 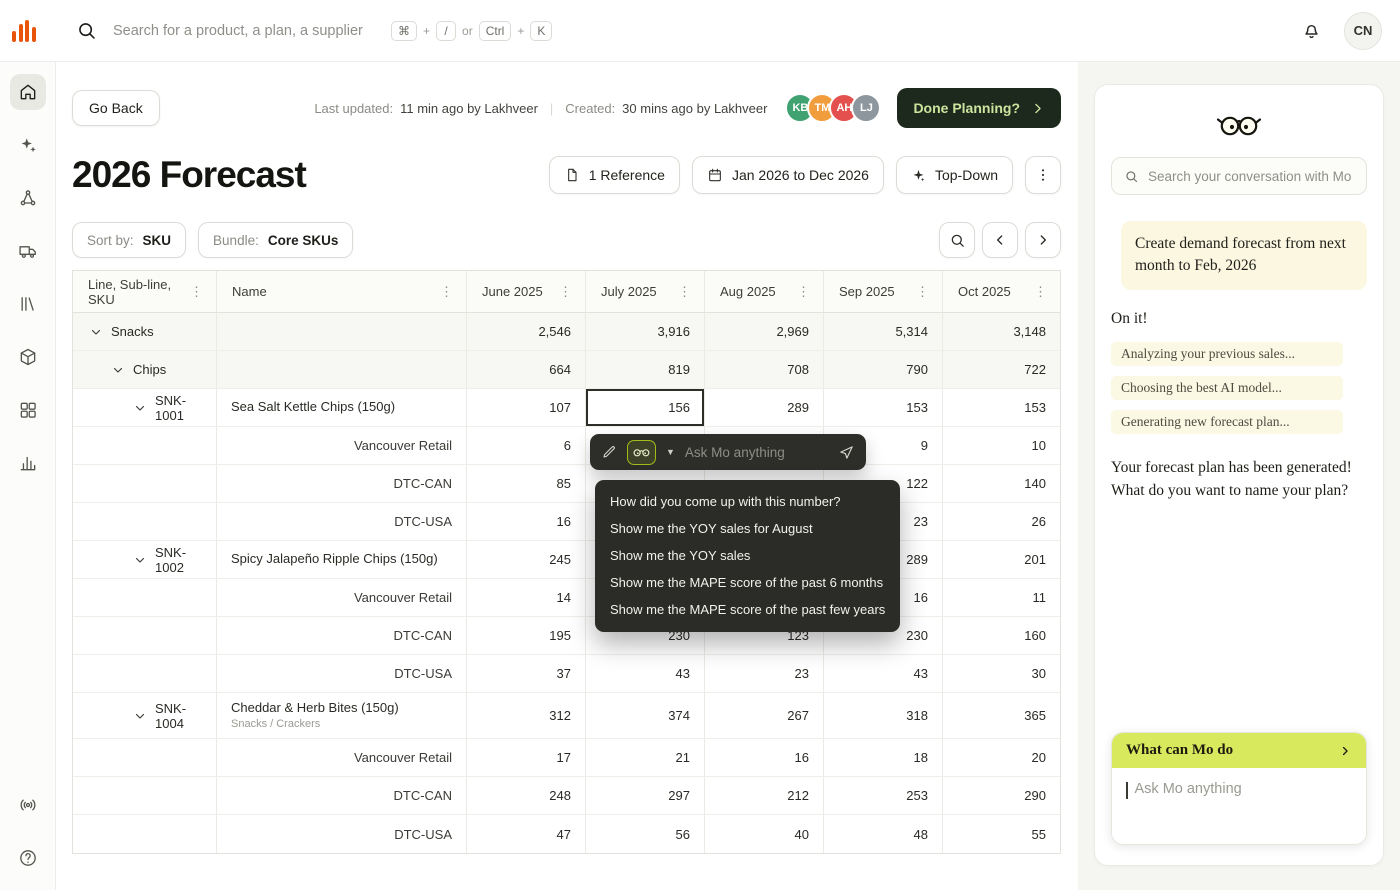 I want to click on date-range-button: Jan 2026 to Dec 2026, so click(x=787, y=175).